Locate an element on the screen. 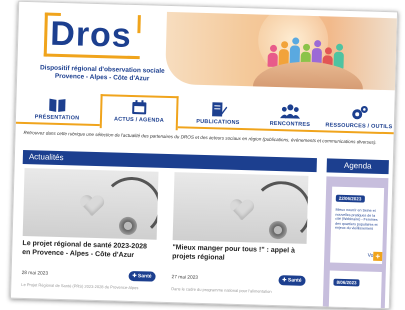 This screenshot has height=310, width=405. book-icon is located at coordinates (57, 105).